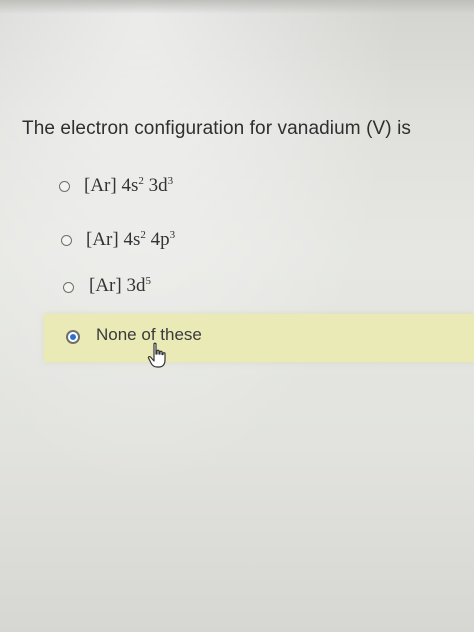 The width and height of the screenshot is (474, 632). I want to click on hand-pointer-icon, so click(156, 355).